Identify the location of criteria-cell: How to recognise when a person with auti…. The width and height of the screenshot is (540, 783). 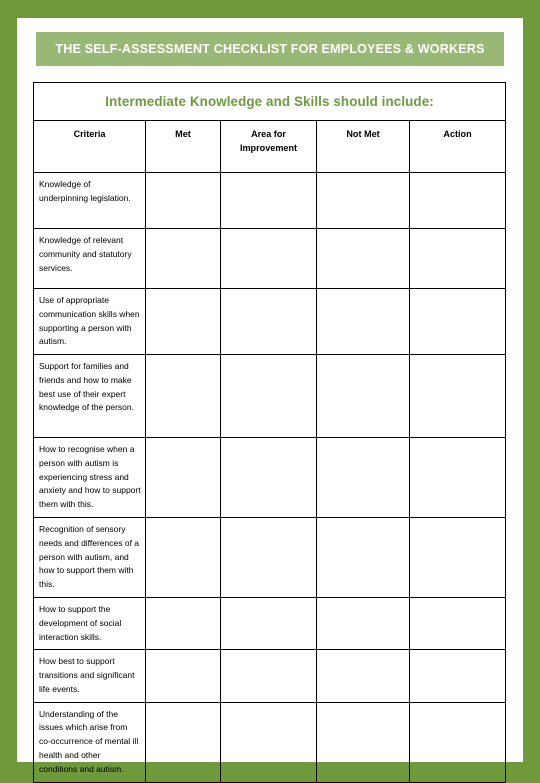
(89, 478).